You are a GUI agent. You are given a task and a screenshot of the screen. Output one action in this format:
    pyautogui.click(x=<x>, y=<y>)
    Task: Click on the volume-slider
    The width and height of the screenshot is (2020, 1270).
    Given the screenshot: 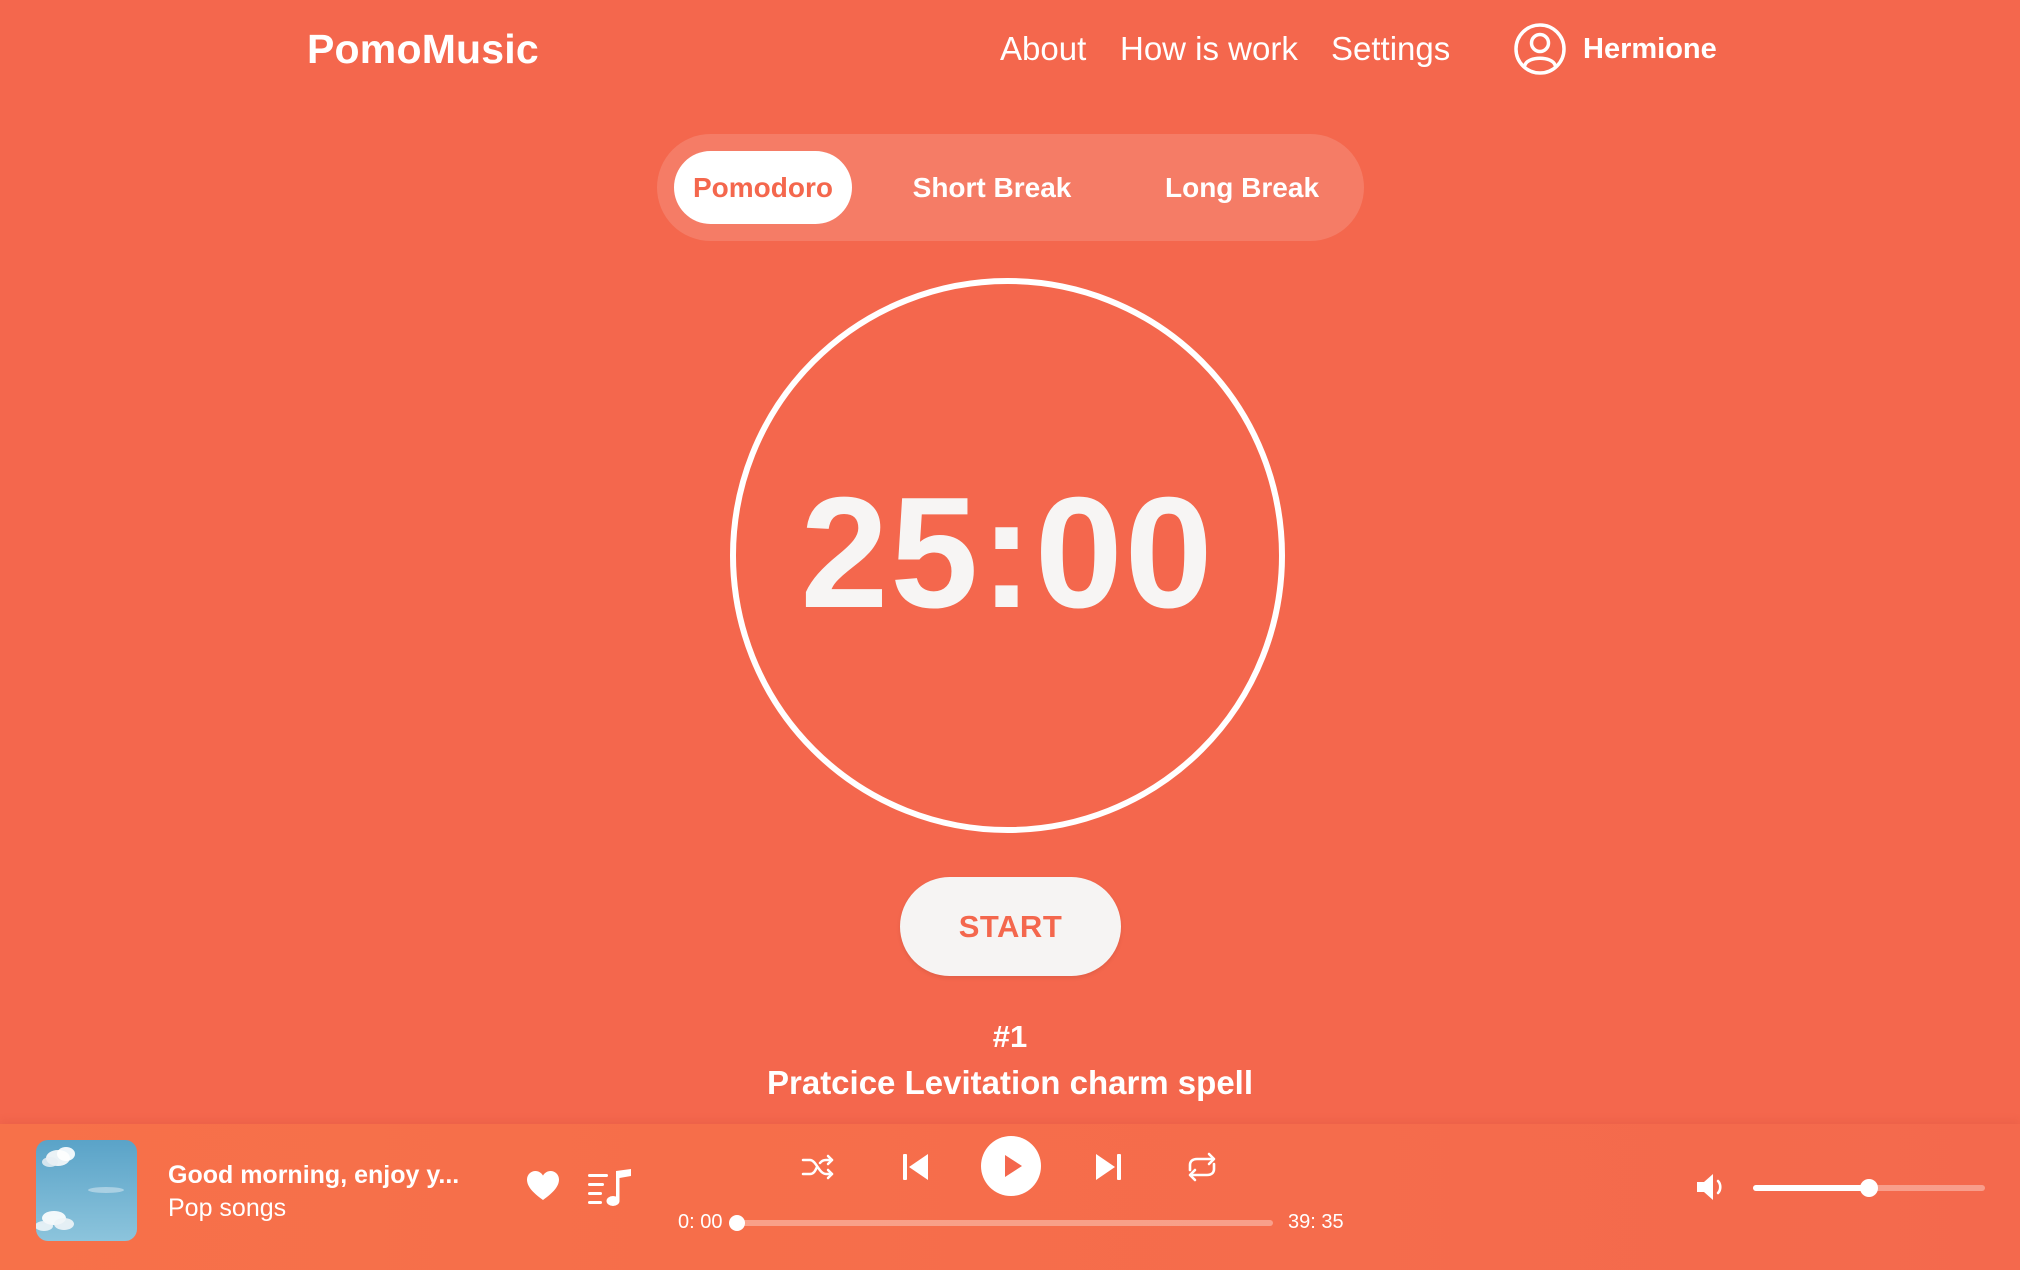 What is the action you would take?
    pyautogui.click(x=1869, y=1188)
    